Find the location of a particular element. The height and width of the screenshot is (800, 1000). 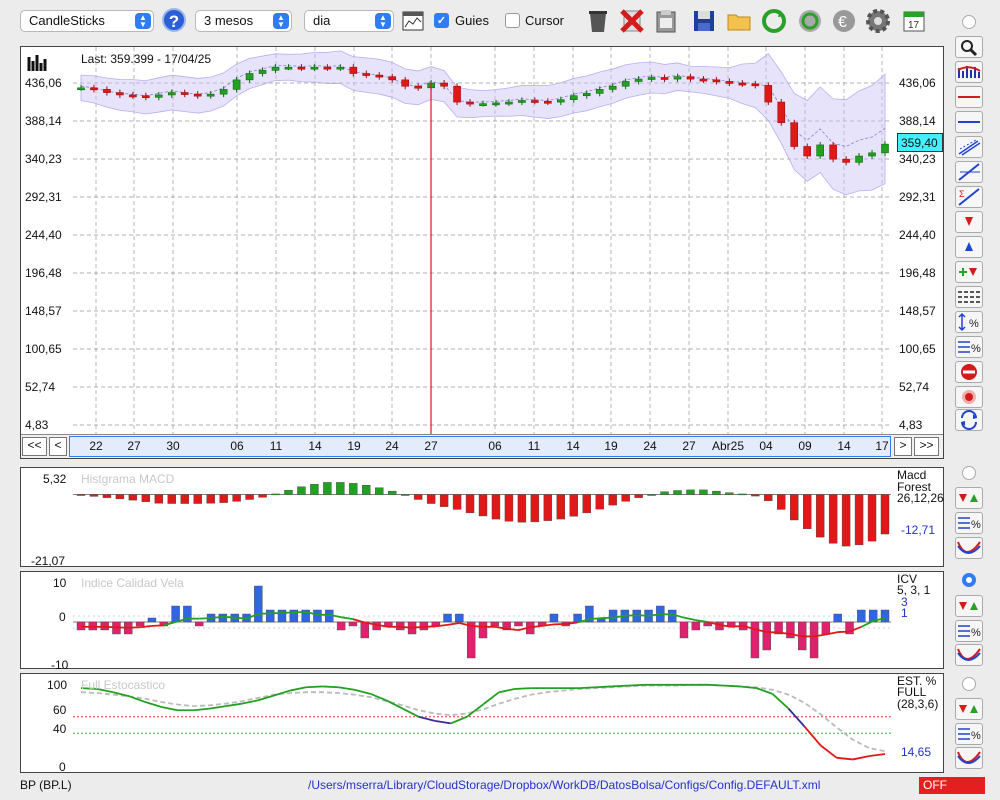

horizontal-line-red-button is located at coordinates (969, 97).